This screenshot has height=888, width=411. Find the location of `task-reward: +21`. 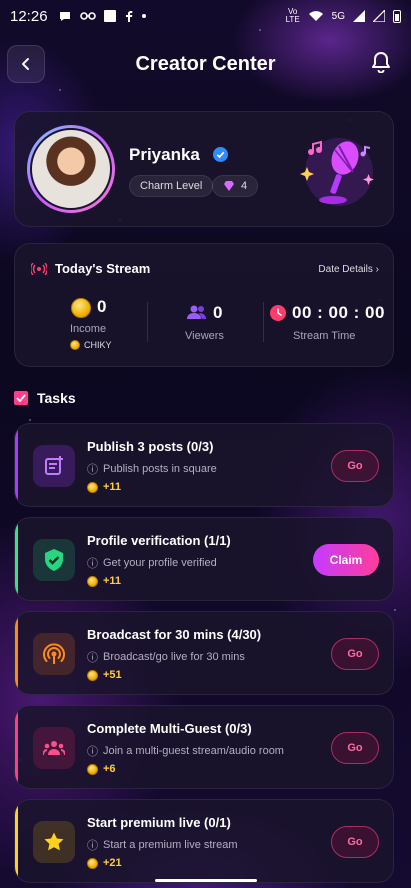

task-reward: +21 is located at coordinates (104, 863).